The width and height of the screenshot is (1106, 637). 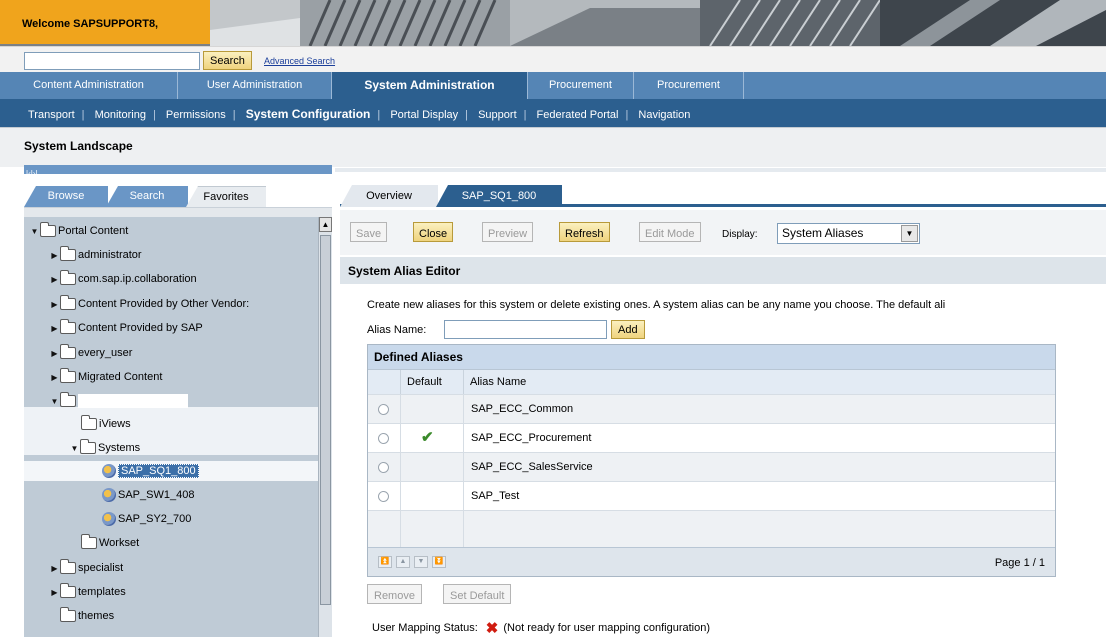 I want to click on tree-node: ▶ Migrated Content, so click(x=106, y=377).